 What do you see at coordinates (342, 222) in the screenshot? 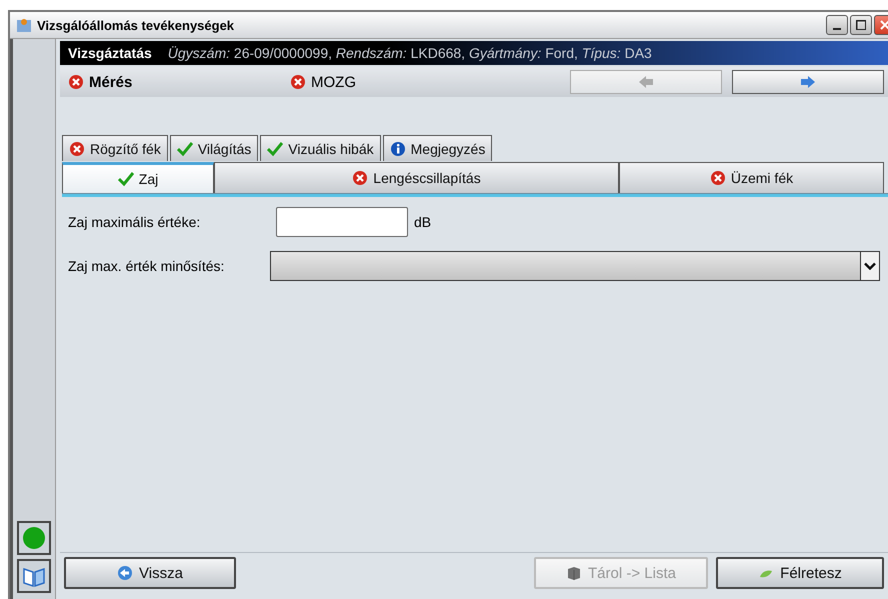
I see `input-field` at bounding box center [342, 222].